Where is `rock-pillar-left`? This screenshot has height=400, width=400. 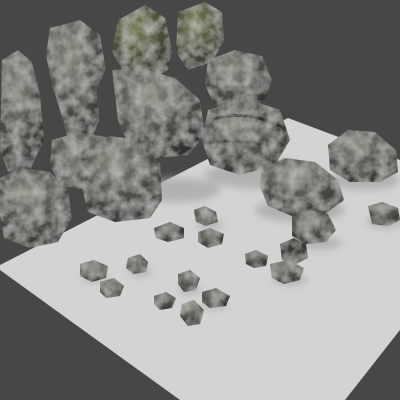 rock-pillar-left is located at coordinates (22, 111).